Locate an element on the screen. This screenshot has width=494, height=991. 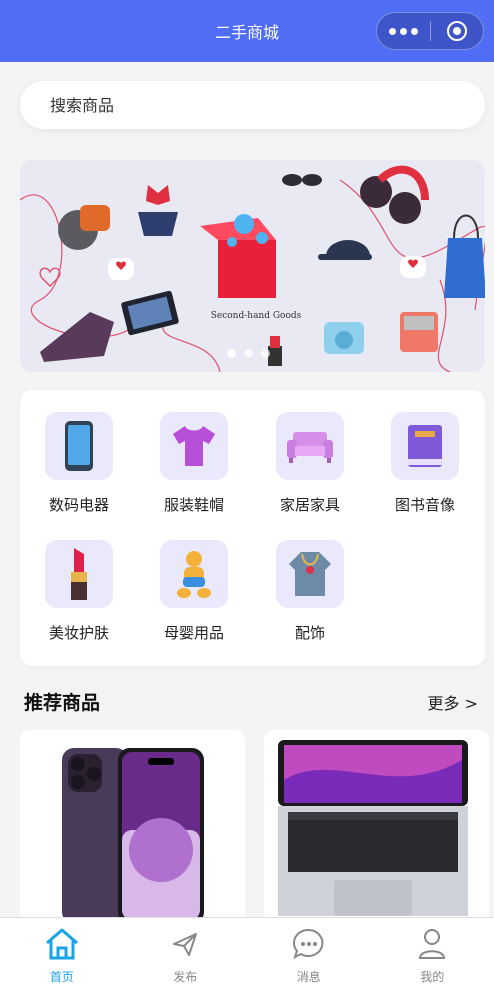
category-label: 母婴用品 is located at coordinates (193, 633).